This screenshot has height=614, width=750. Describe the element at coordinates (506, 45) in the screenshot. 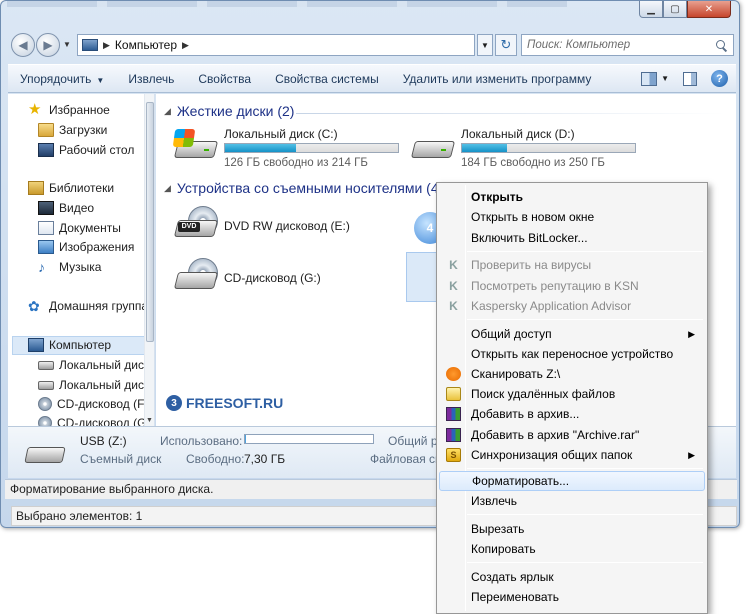

I see `refresh-button: ↻` at that location.